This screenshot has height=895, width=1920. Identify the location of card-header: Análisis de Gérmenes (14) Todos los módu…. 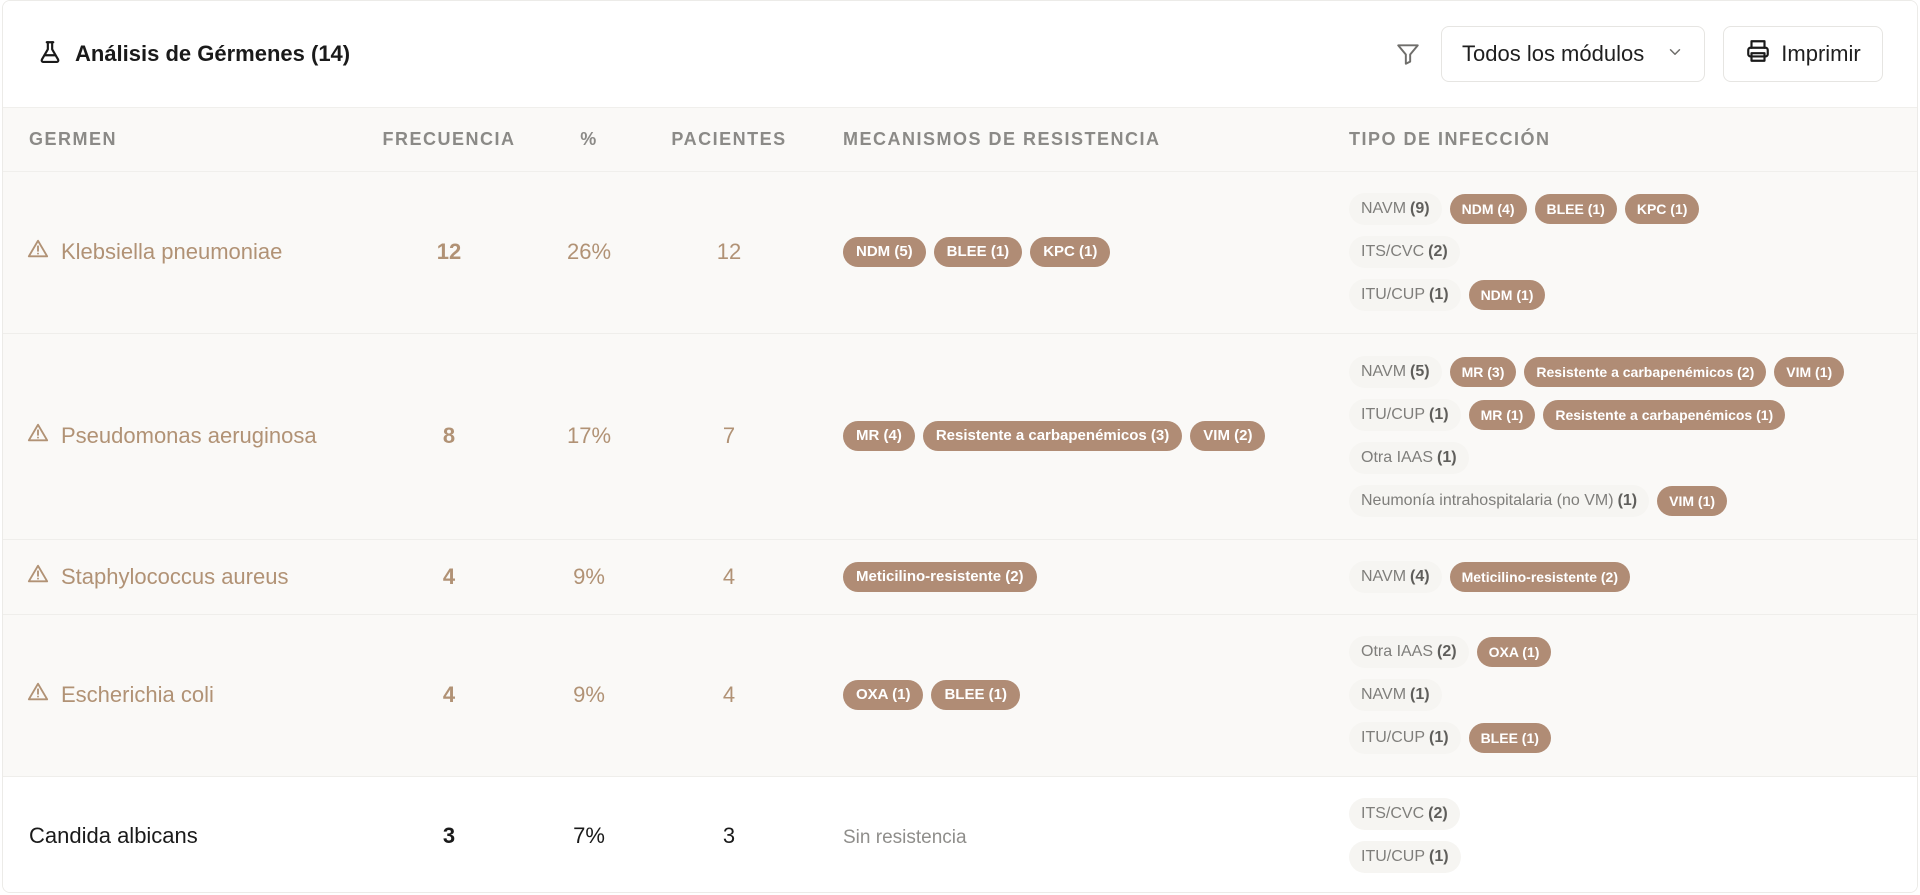
(960, 54).